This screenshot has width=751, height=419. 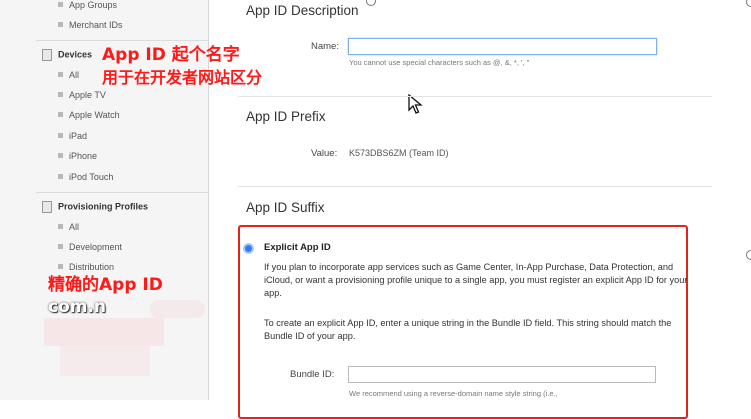 What do you see at coordinates (325, 46) in the screenshot?
I see `name-label: Name:` at bounding box center [325, 46].